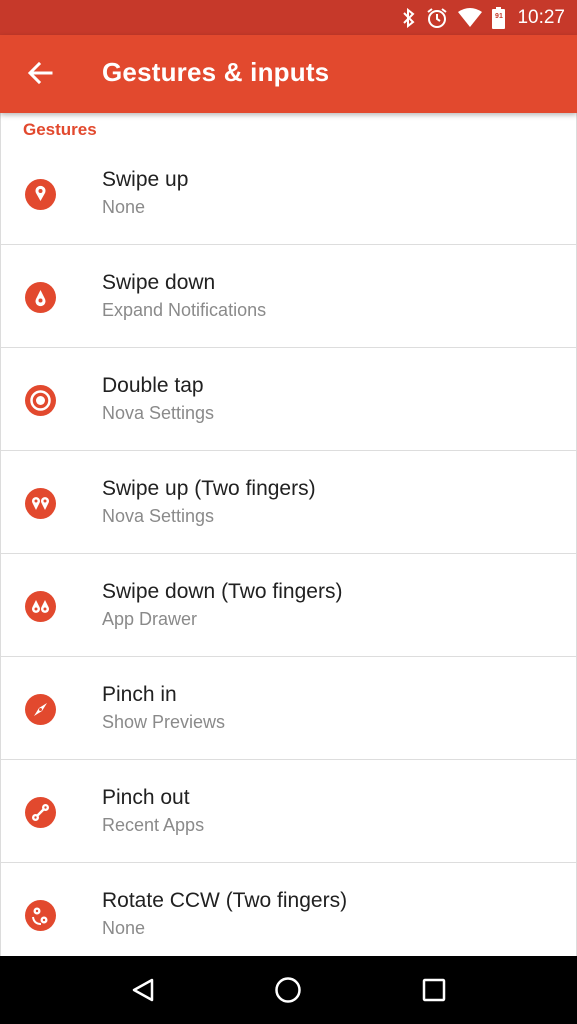 Image resolution: width=577 pixels, height=1024 pixels. I want to click on battery-level: 91, so click(499, 16).